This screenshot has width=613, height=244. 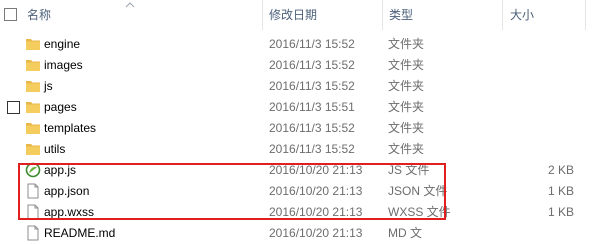 I want to click on file-row: app.wxss 2016/10/20 21:13 WXSS 文件 1 KB, so click(x=306, y=212).